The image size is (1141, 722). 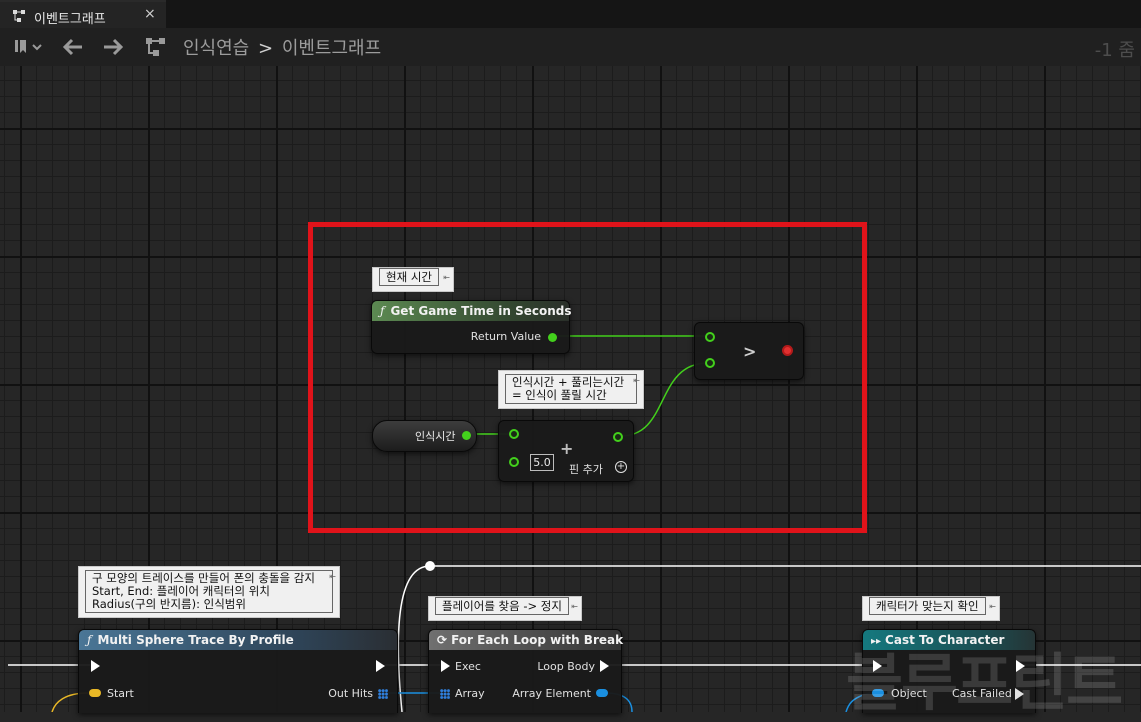 I want to click on add-value-input: 5.0, so click(x=542, y=462).